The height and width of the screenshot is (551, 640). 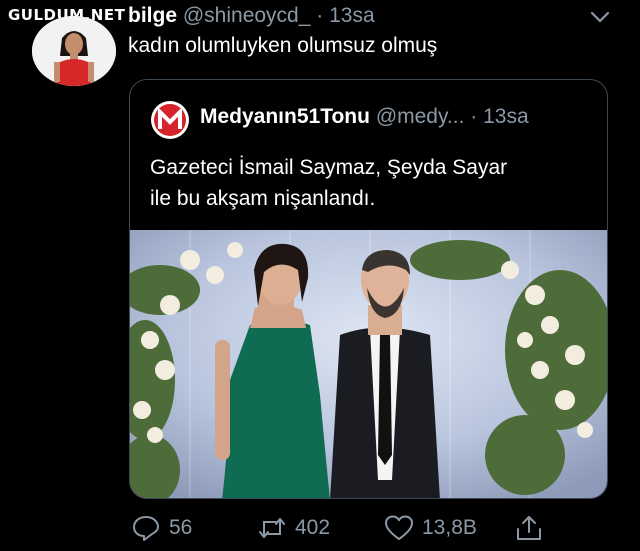 I want to click on display-name: bilge, so click(x=152, y=15).